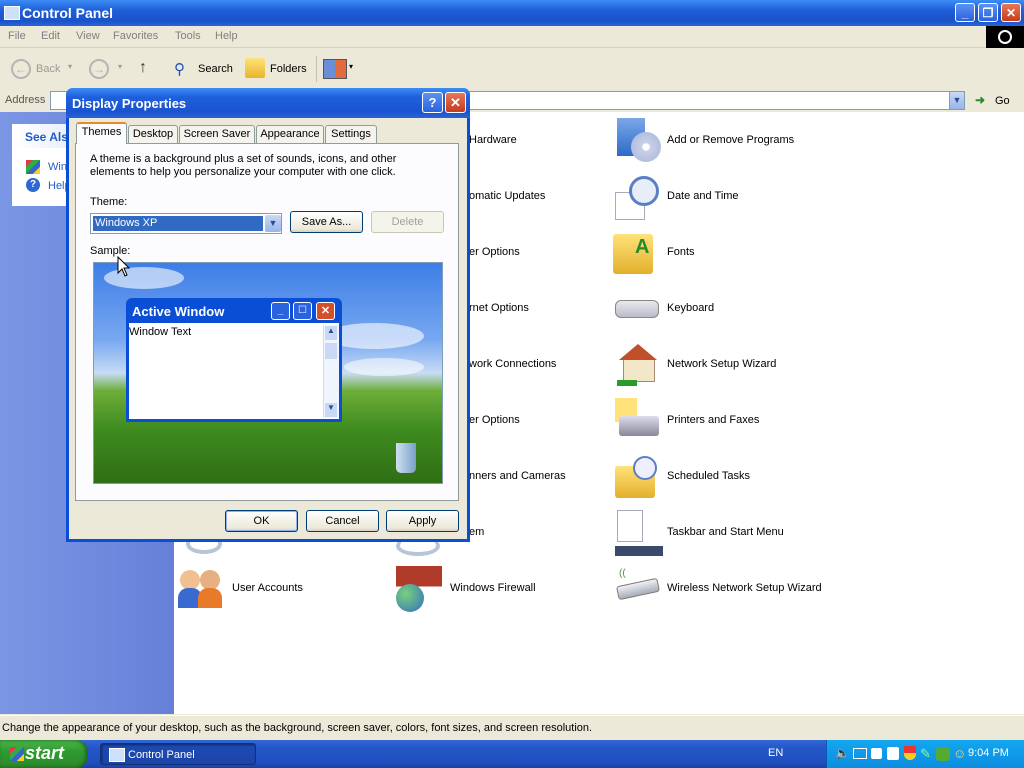 The width and height of the screenshot is (1024, 768). Describe the element at coordinates (255, 68) in the screenshot. I see `folders-icon` at that location.